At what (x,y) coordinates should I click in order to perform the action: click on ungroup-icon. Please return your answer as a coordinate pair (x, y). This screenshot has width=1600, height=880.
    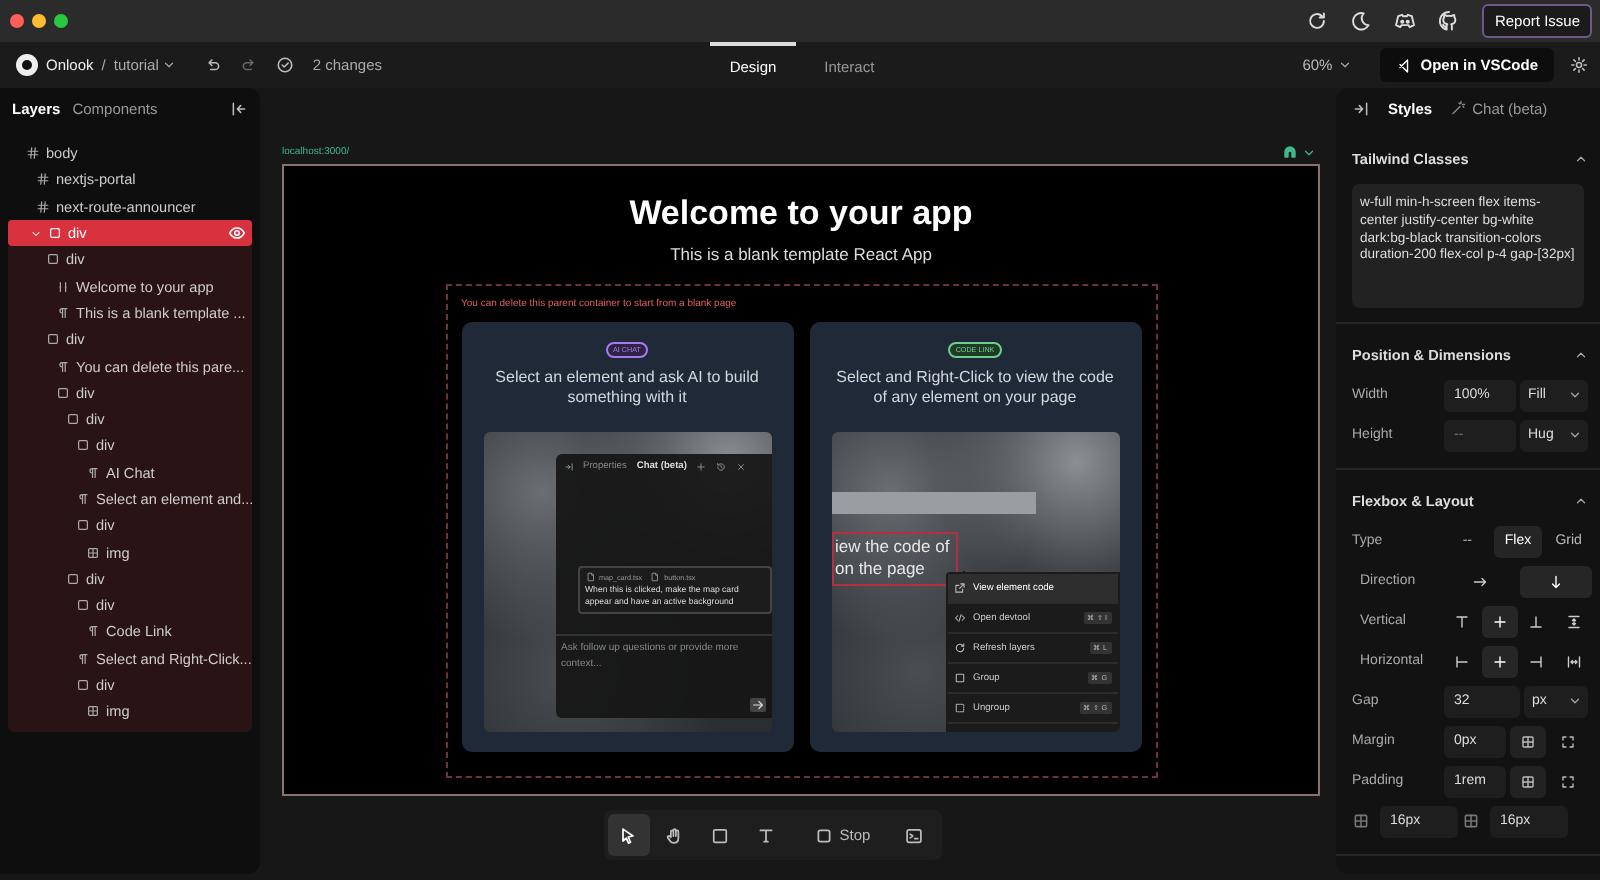
    Looking at the image, I should click on (959, 708).